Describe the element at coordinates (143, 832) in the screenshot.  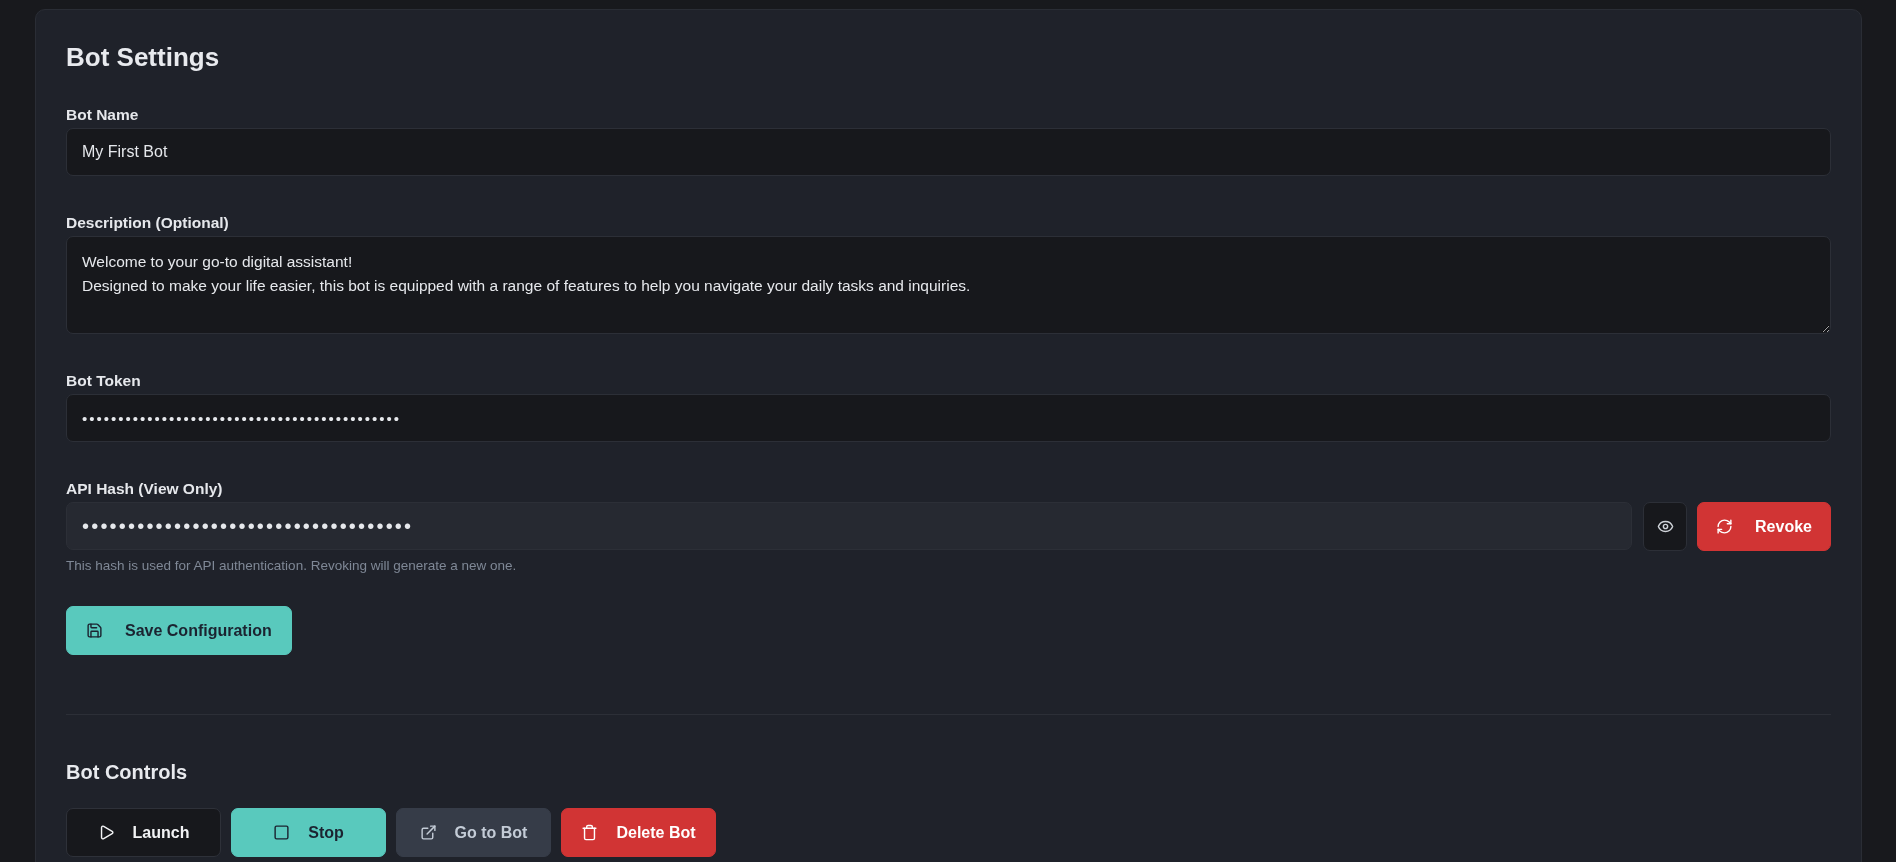
I see `control-button: Launch` at that location.